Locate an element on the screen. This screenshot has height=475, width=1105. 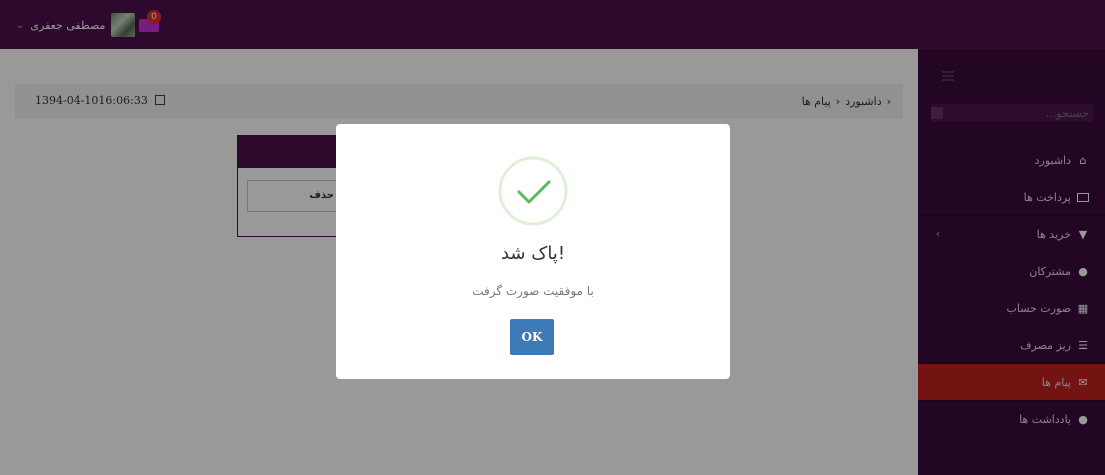
ok-button: OK is located at coordinates (532, 337).